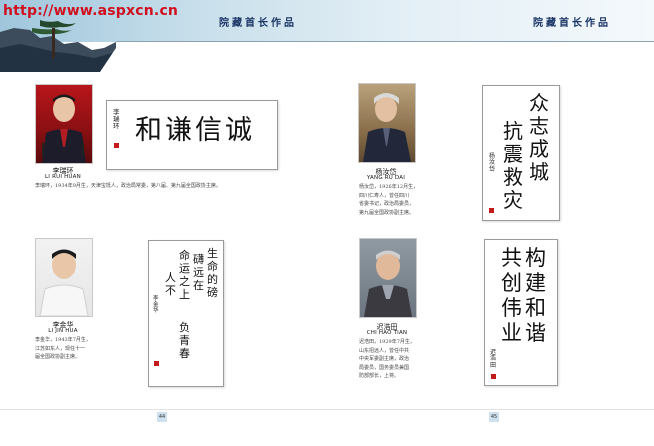  Describe the element at coordinates (170, 284) in the screenshot. I see `calligraphy-col: 人不` at that location.